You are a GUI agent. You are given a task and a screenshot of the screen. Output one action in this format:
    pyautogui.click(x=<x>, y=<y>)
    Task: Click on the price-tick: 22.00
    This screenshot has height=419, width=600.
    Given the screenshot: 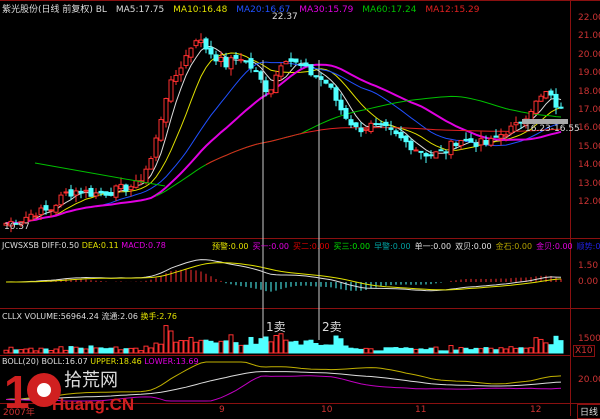 What is the action you would take?
    pyautogui.click(x=589, y=18)
    